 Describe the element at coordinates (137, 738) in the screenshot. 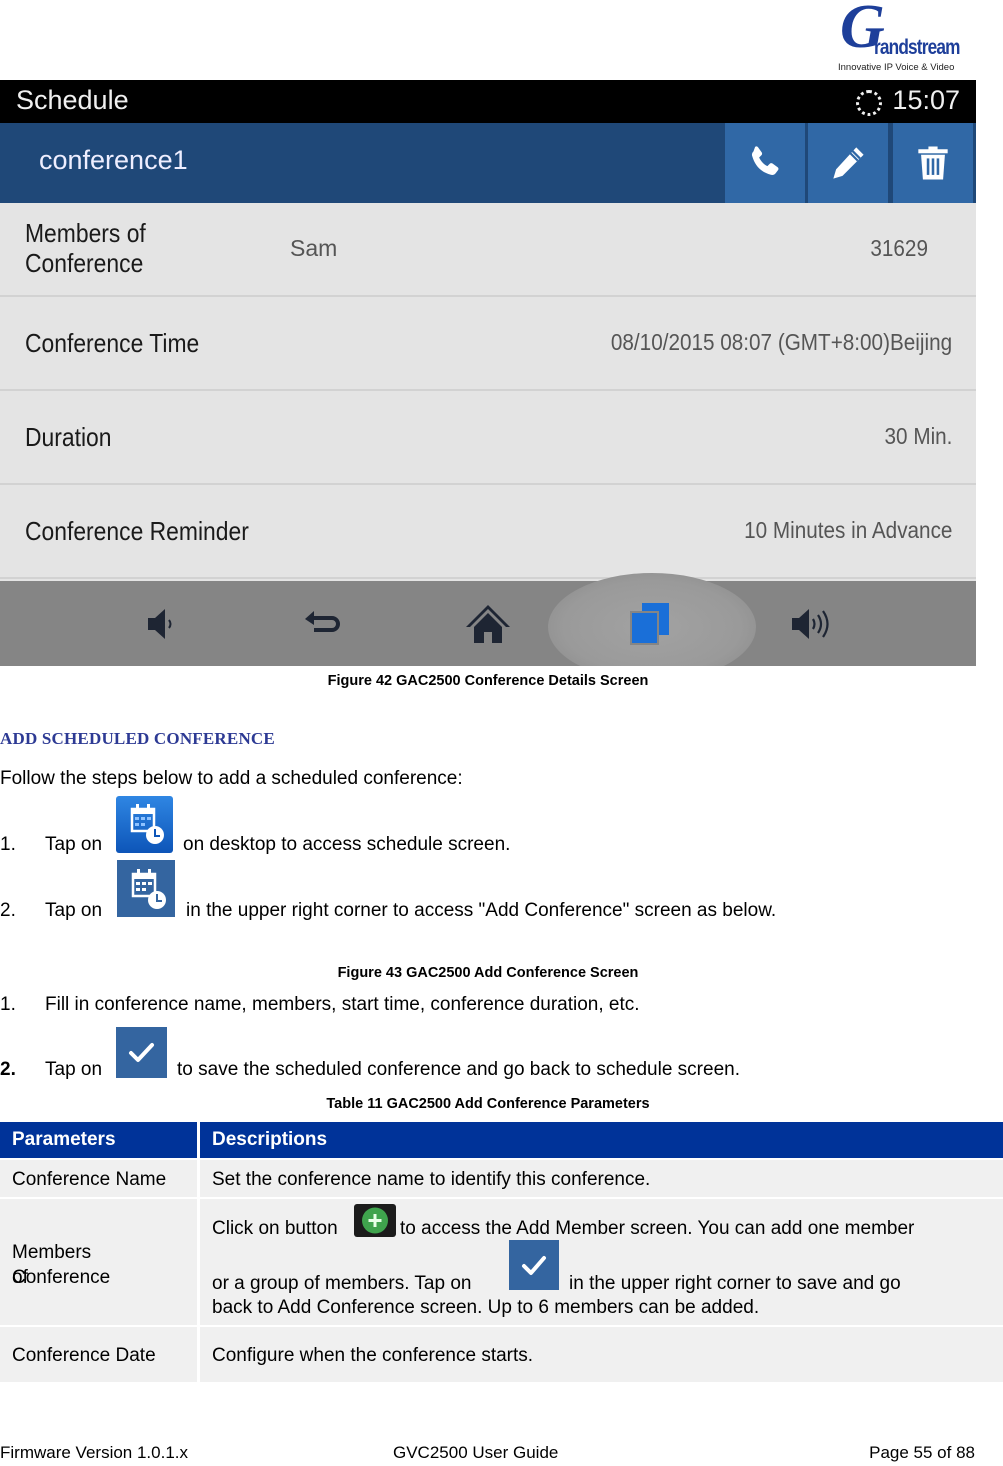

I see `section-heading: ADD SCHEDULED CONFERENCE` at that location.